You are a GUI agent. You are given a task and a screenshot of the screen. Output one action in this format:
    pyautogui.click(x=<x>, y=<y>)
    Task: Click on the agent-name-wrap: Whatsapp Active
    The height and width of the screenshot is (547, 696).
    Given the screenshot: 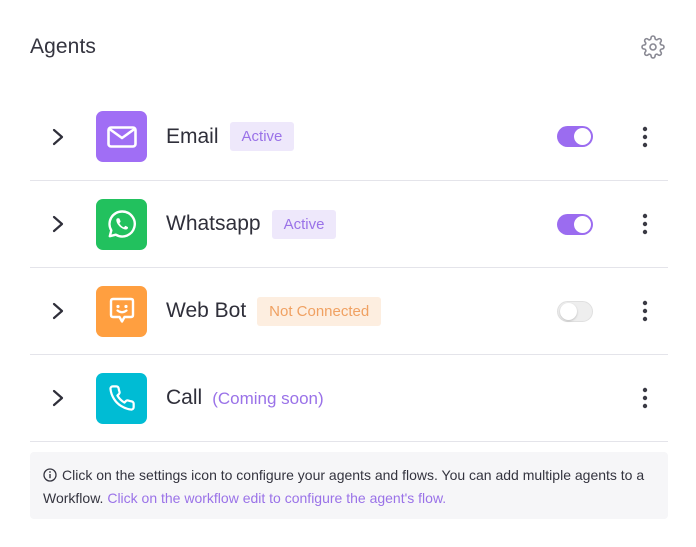 What is the action you would take?
    pyautogui.click(x=251, y=224)
    